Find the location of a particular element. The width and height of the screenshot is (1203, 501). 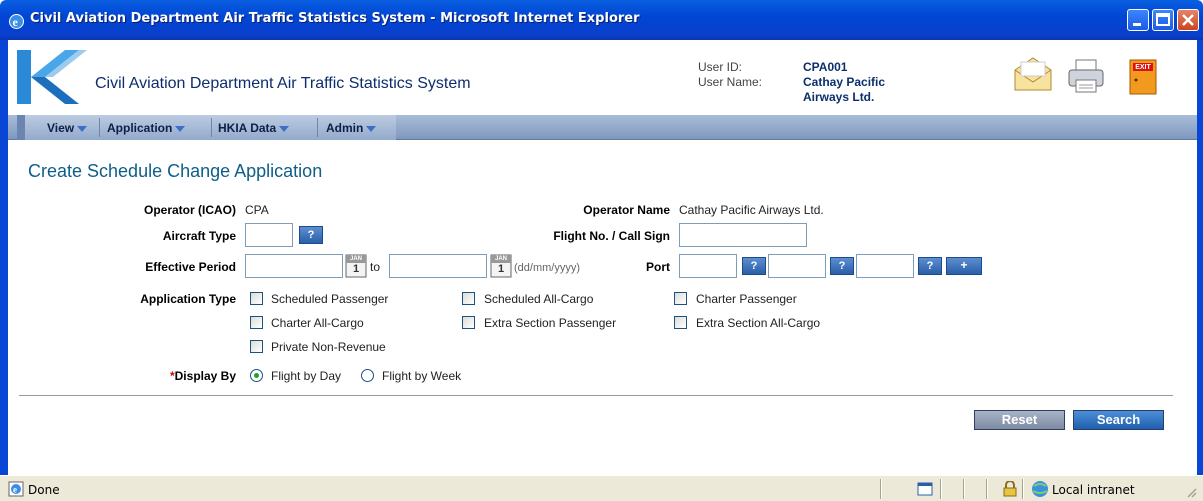

effective-to-input is located at coordinates (438, 266).